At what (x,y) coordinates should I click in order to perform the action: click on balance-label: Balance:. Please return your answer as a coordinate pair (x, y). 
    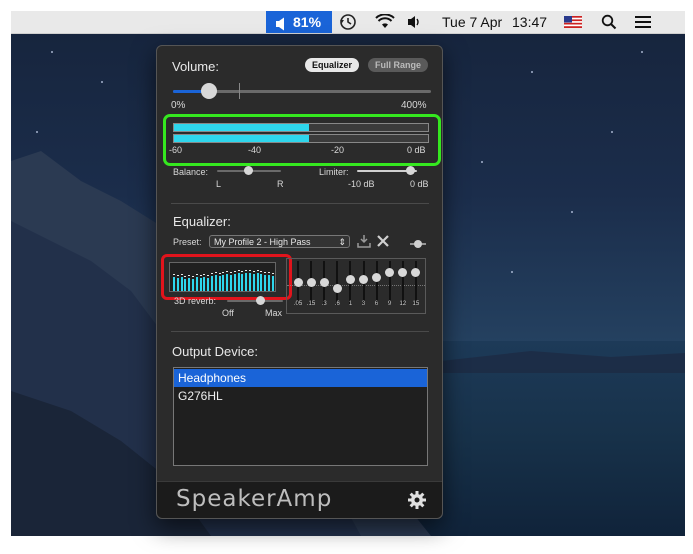
    Looking at the image, I should click on (191, 172).